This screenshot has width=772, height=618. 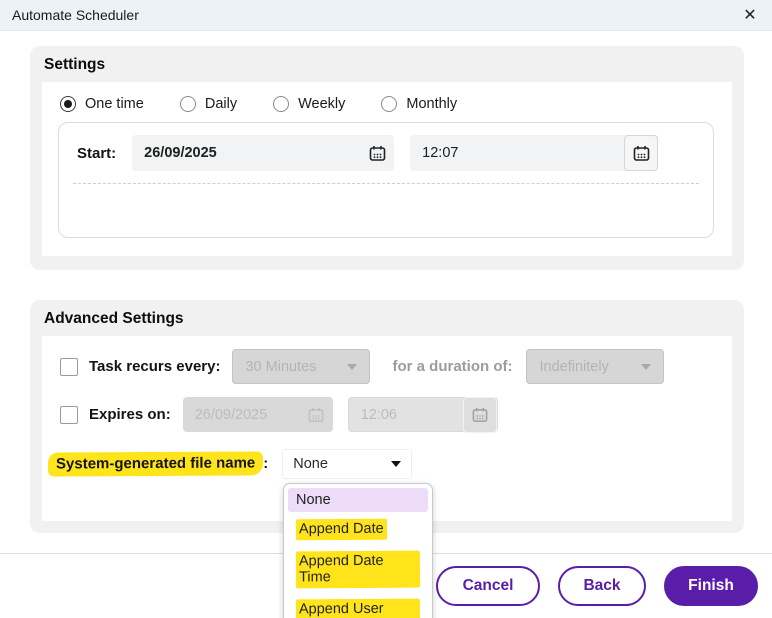 I want to click on file-name-selected-value: None, so click(x=310, y=464).